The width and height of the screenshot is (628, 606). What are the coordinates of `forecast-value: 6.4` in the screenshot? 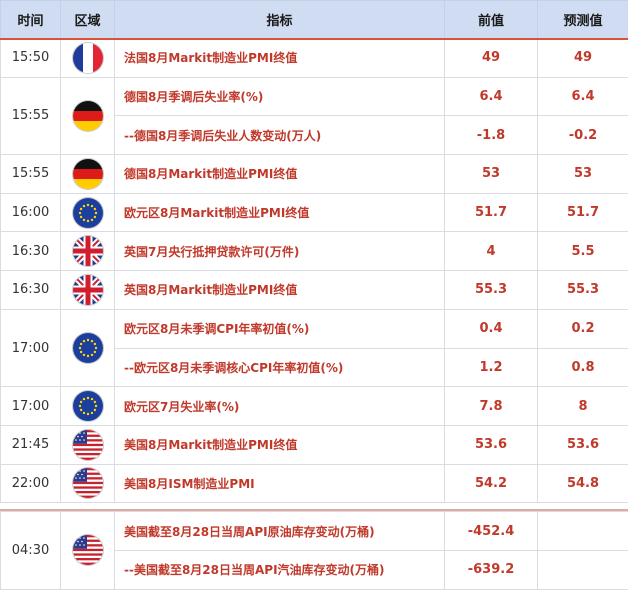 It's located at (582, 96).